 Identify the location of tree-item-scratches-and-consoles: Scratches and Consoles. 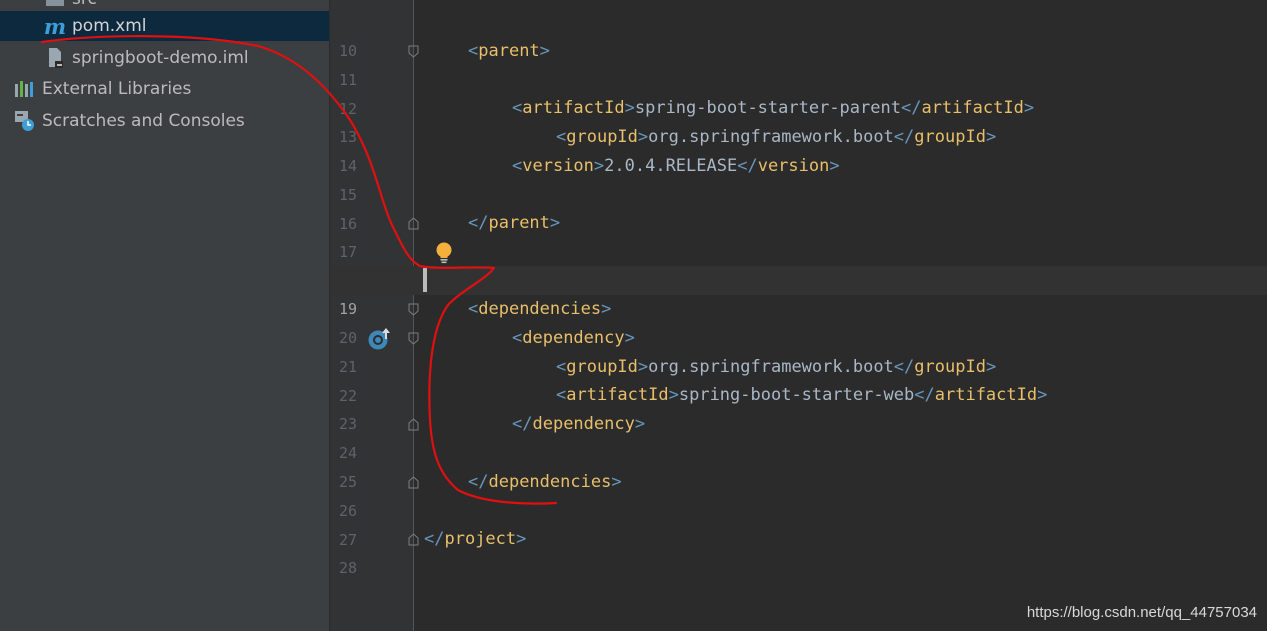
(164, 121).